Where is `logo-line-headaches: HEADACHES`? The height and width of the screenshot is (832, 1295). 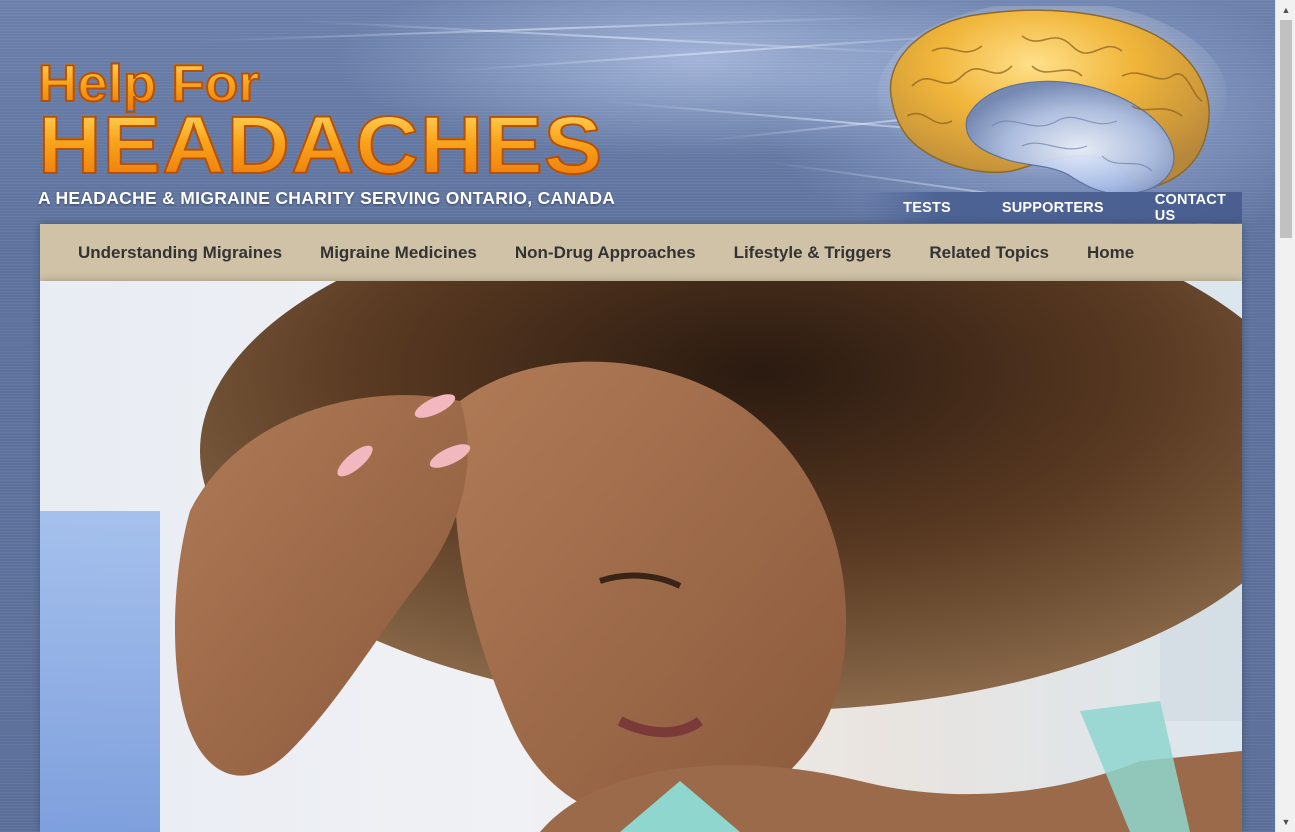
logo-line-headaches: HEADACHES is located at coordinates (320, 145).